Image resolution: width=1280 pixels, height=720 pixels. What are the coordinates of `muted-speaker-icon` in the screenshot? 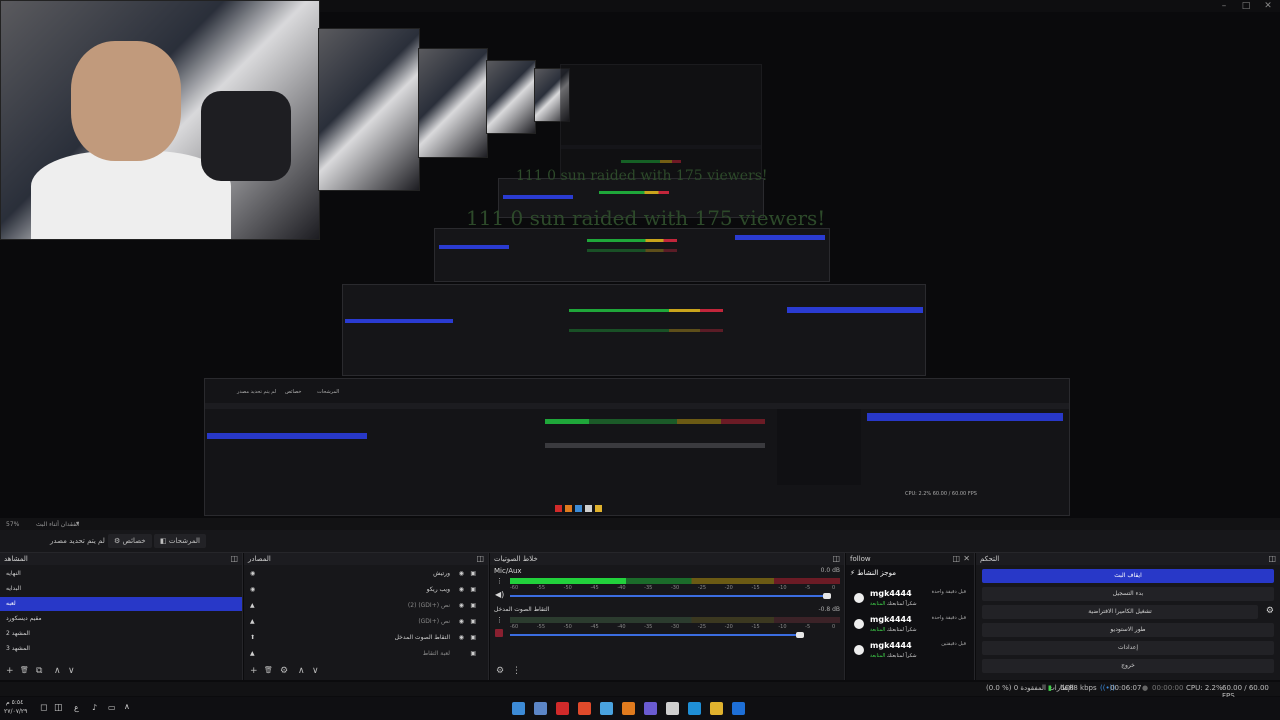 It's located at (499, 633).